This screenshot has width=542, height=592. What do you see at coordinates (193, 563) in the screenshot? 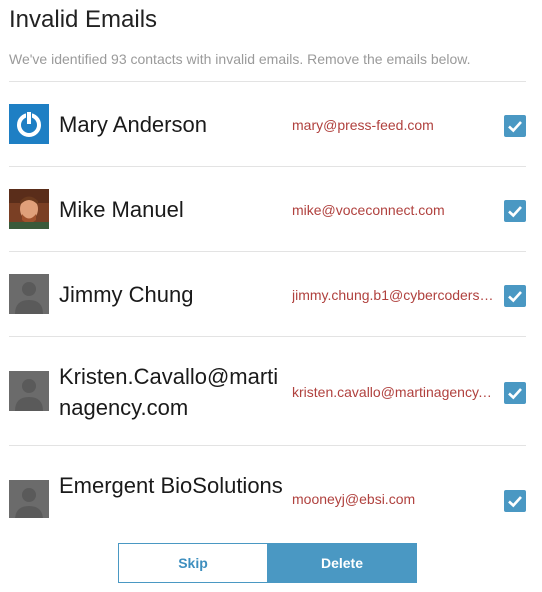
I see `skip-button: Skip` at bounding box center [193, 563].